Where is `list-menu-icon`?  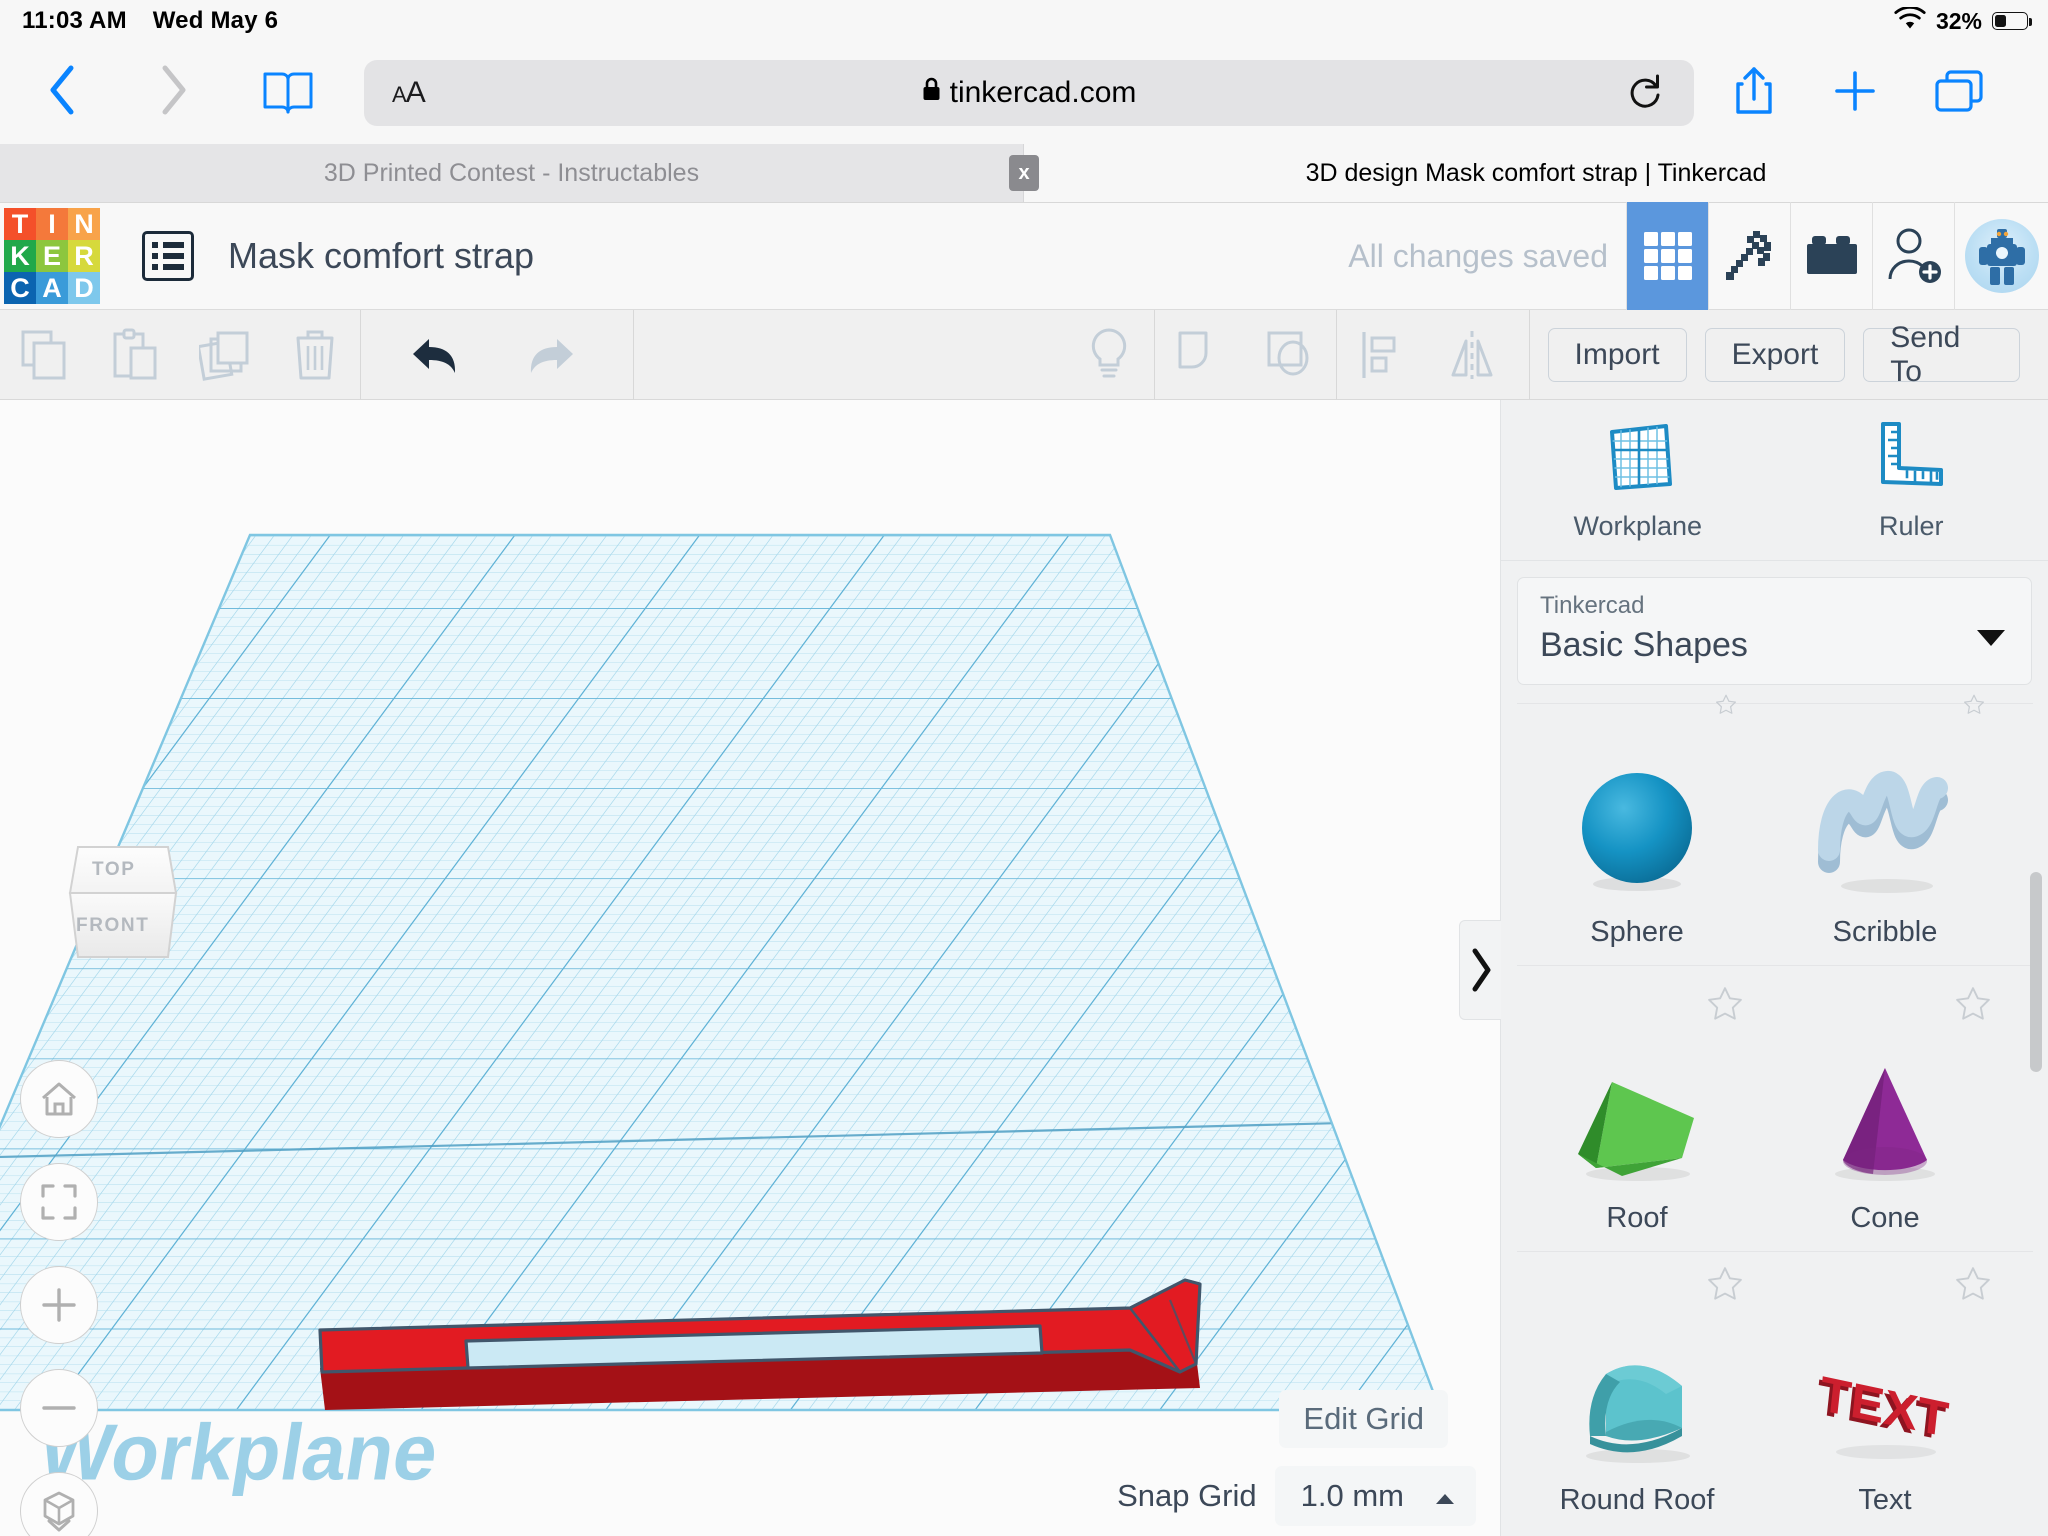 list-menu-icon is located at coordinates (168, 256).